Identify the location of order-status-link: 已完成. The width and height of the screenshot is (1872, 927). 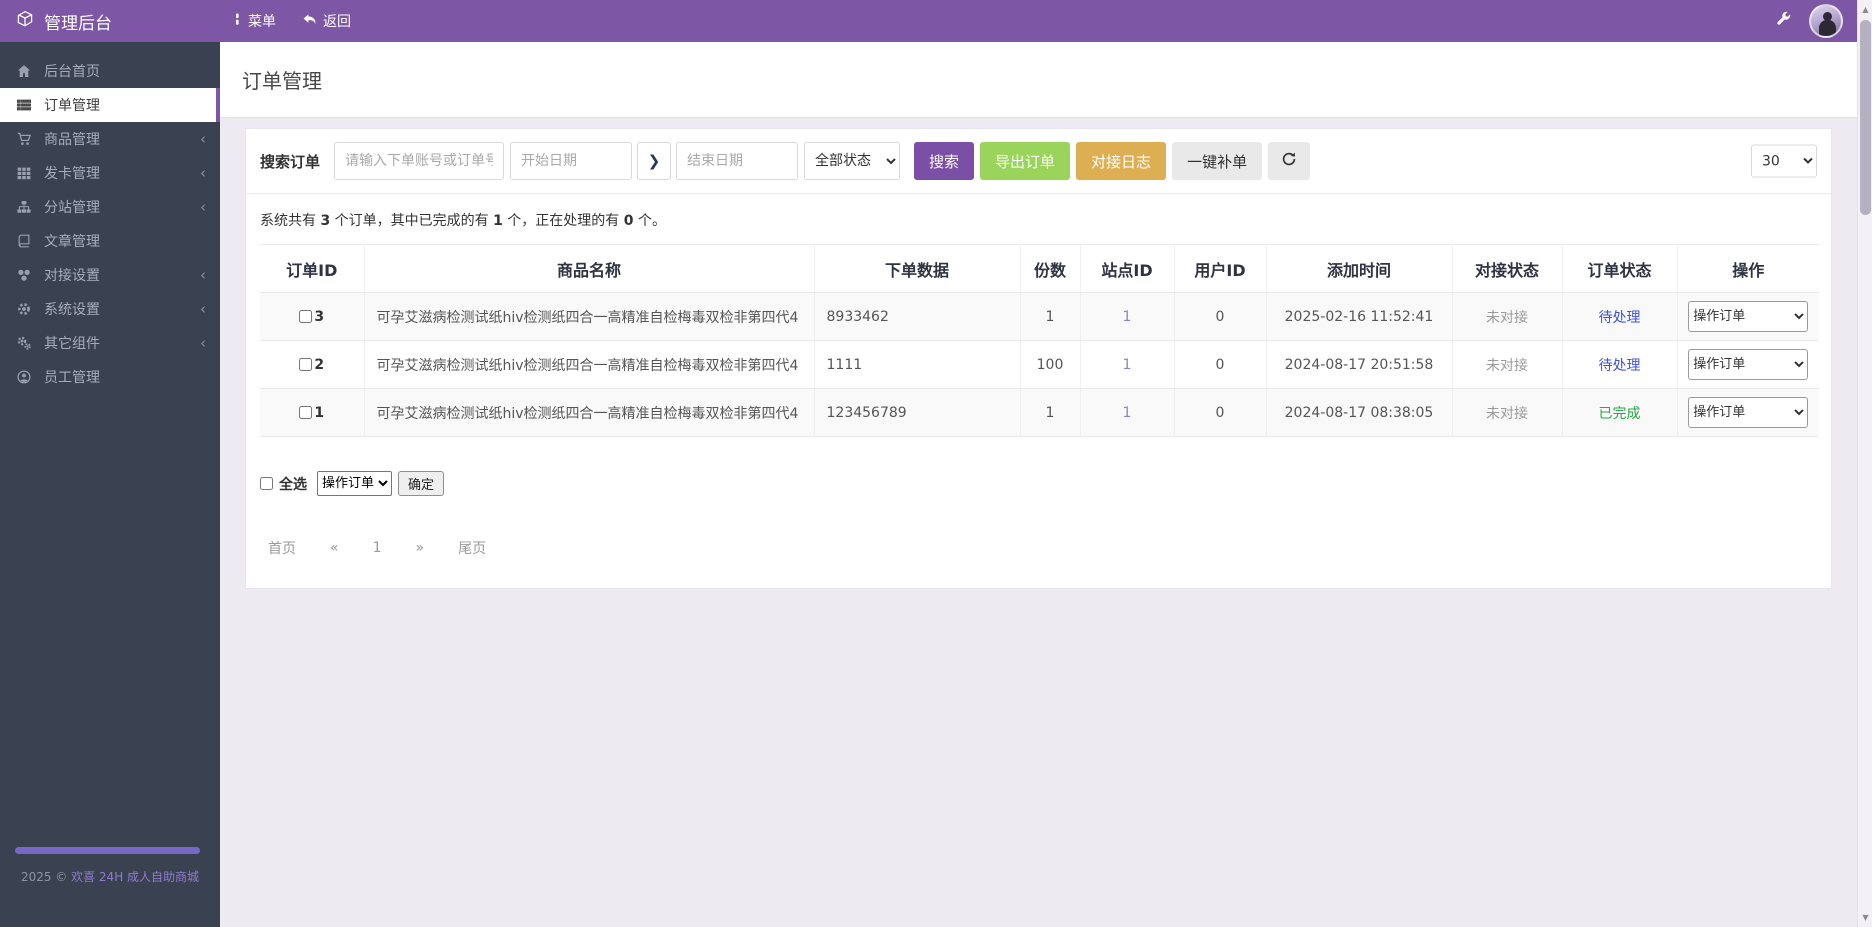
(1620, 414).